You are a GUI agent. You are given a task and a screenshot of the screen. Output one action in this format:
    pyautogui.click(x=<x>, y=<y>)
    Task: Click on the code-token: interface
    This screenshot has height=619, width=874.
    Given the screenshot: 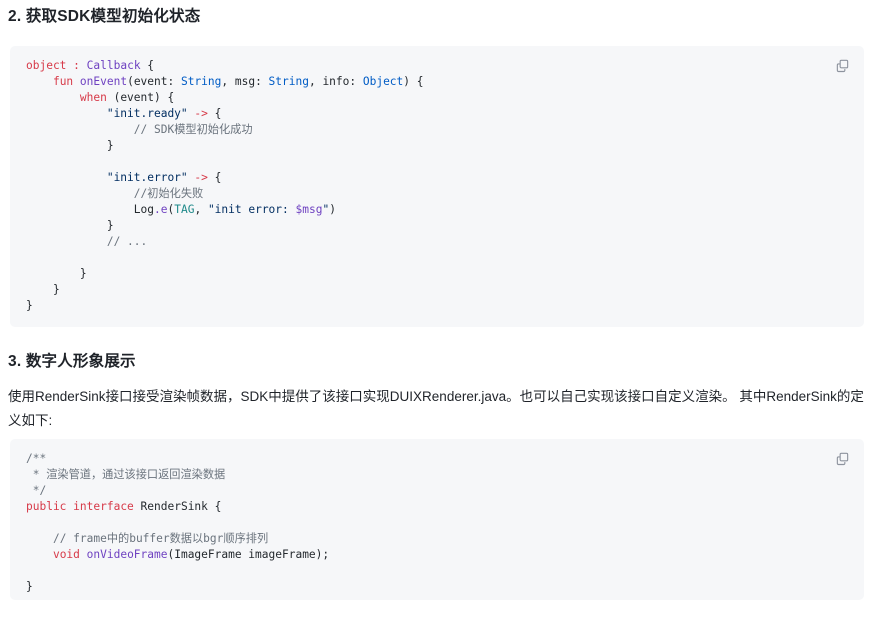 What is the action you would take?
    pyautogui.click(x=103, y=506)
    